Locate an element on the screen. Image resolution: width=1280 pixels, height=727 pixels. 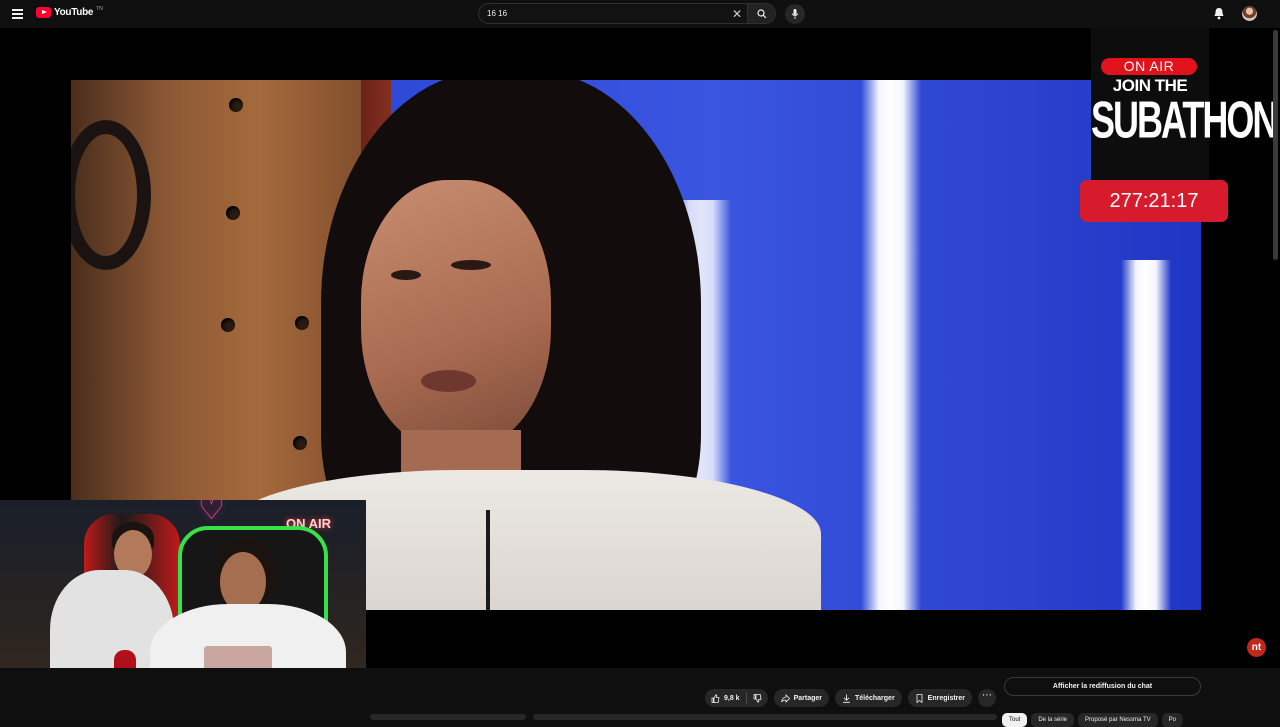
bell-icon is located at coordinates (1219, 14).